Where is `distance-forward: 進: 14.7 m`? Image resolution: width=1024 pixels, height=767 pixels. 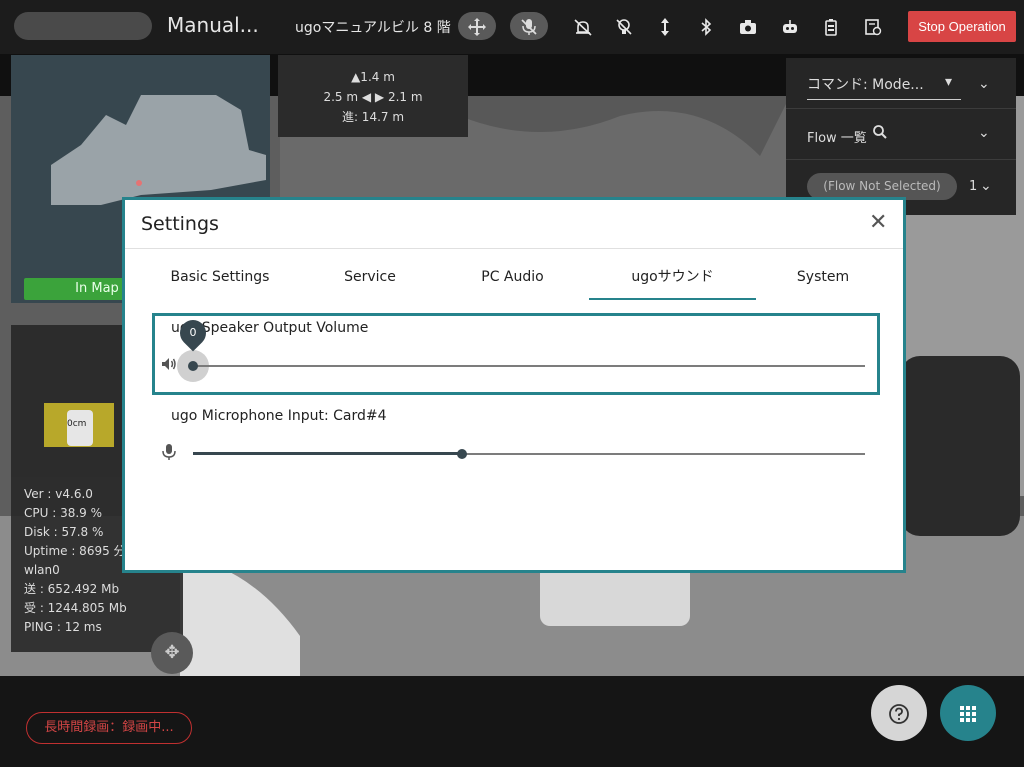
distance-forward: 進: 14.7 m is located at coordinates (373, 117).